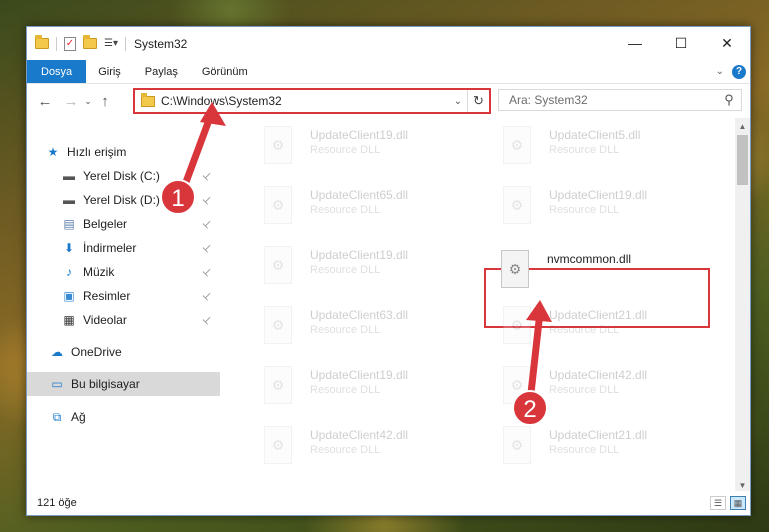 This screenshot has width=769, height=532. Describe the element at coordinates (57, 416) in the screenshot. I see `network-icon: ⧉` at that location.